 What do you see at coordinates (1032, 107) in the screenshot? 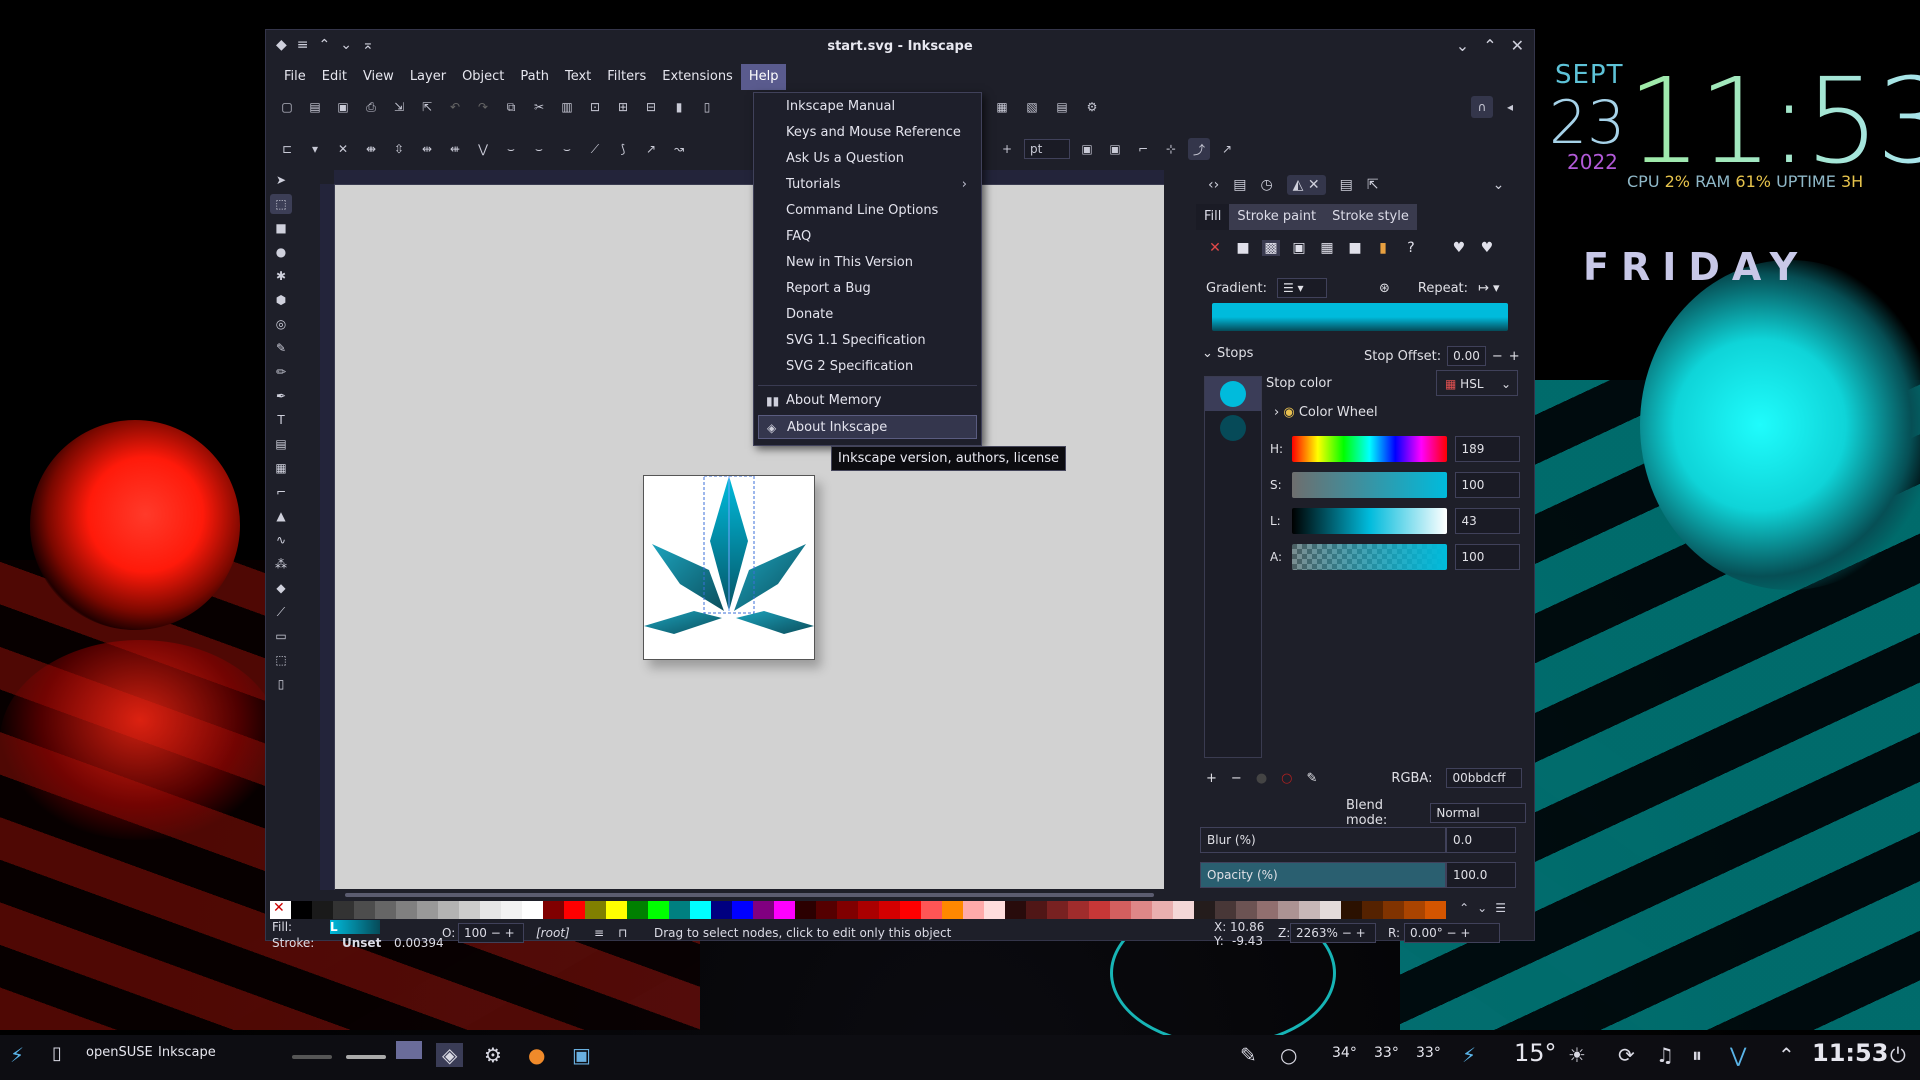
I see `ungroup-icon: ▧` at bounding box center [1032, 107].